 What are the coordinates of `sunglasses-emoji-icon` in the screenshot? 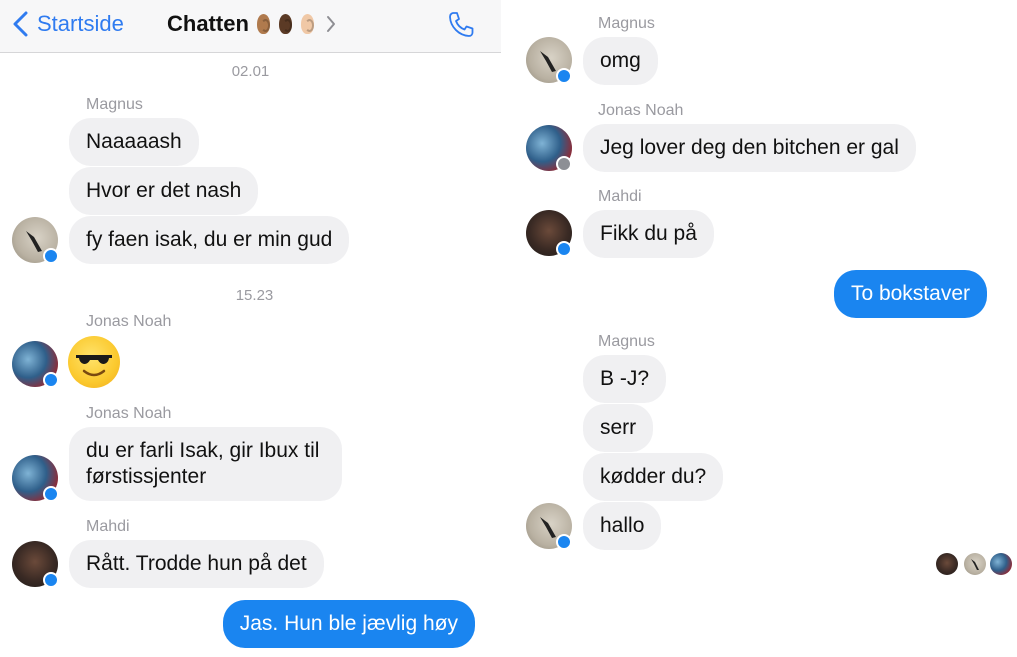 It's located at (94, 362).